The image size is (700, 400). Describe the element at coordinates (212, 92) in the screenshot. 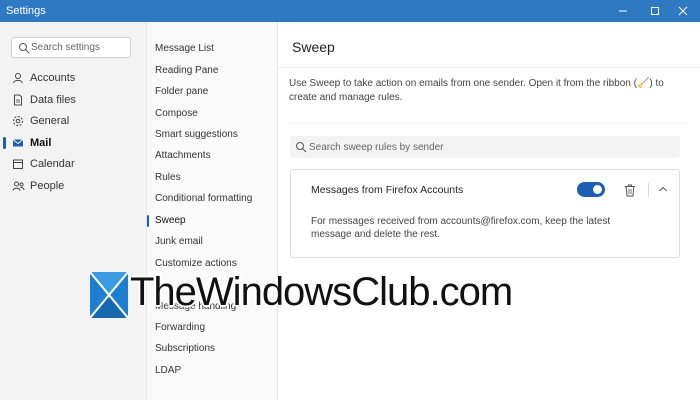

I see `submenu-item-folder-pane: Folder pane` at that location.